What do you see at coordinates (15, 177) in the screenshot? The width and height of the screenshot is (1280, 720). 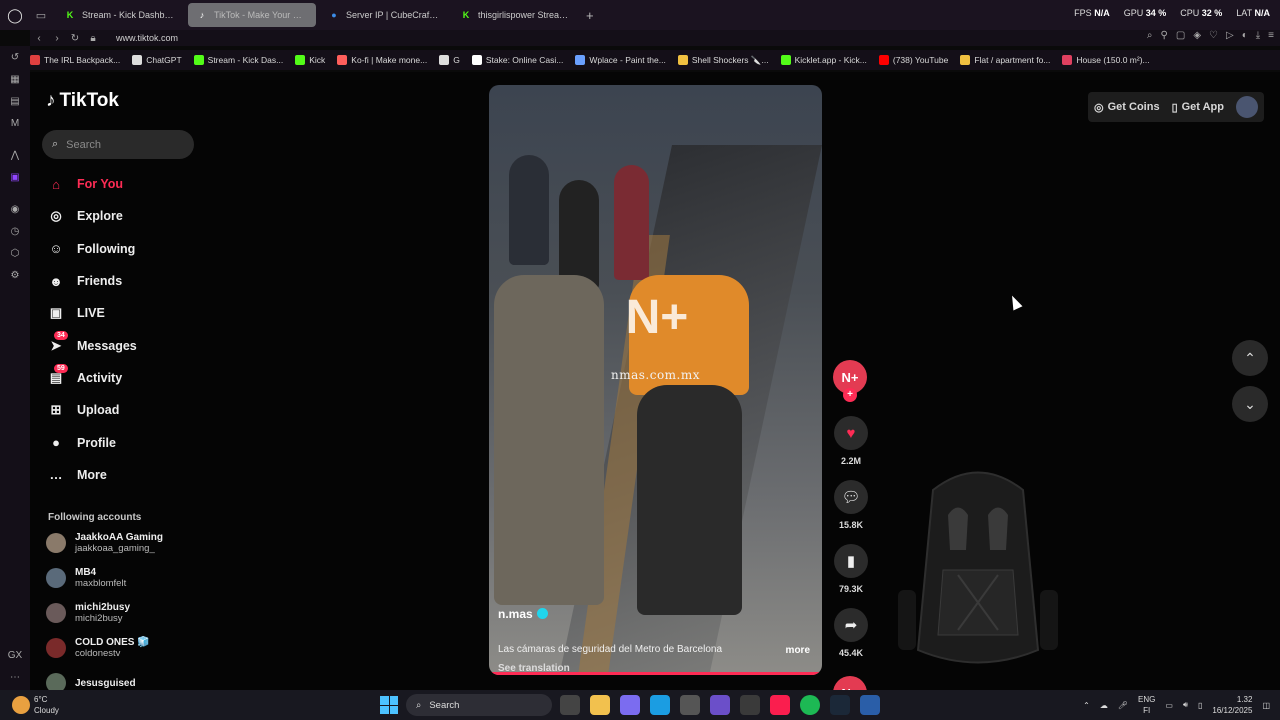 I see `twitch-sidebar-icon: ▣` at bounding box center [15, 177].